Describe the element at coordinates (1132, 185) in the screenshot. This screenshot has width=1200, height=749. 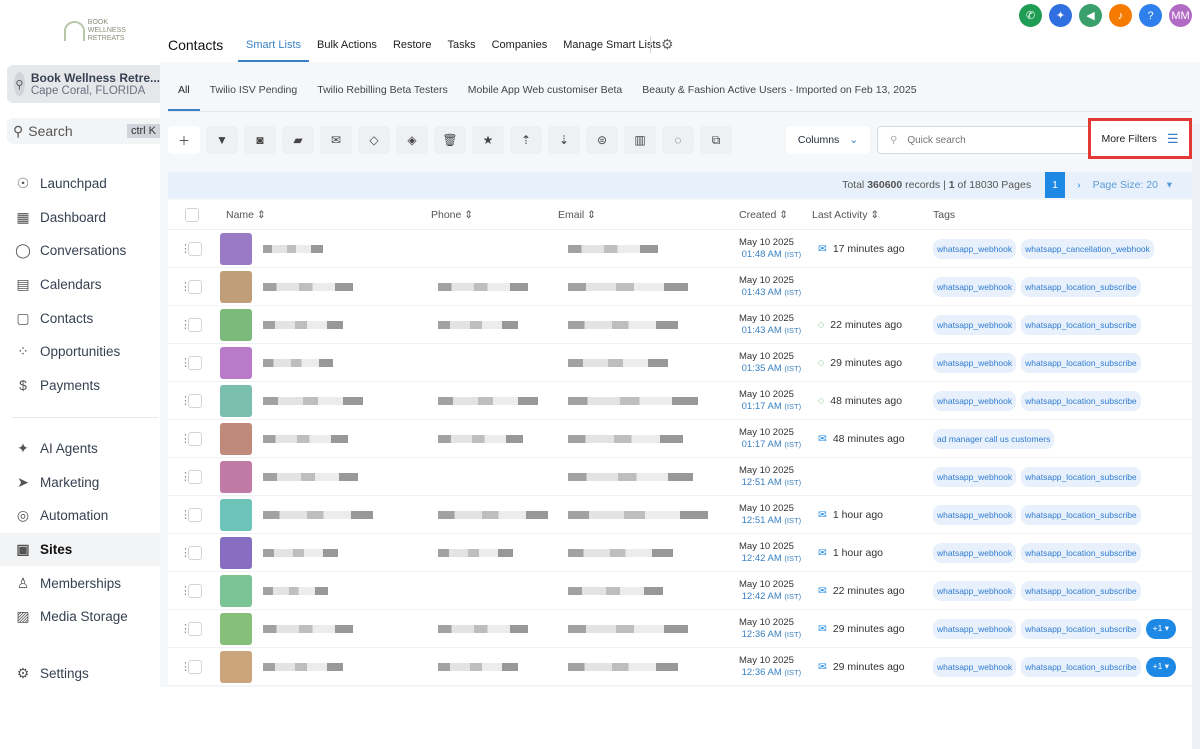
I see `page-size-select: Page Size: 20 ▾` at that location.